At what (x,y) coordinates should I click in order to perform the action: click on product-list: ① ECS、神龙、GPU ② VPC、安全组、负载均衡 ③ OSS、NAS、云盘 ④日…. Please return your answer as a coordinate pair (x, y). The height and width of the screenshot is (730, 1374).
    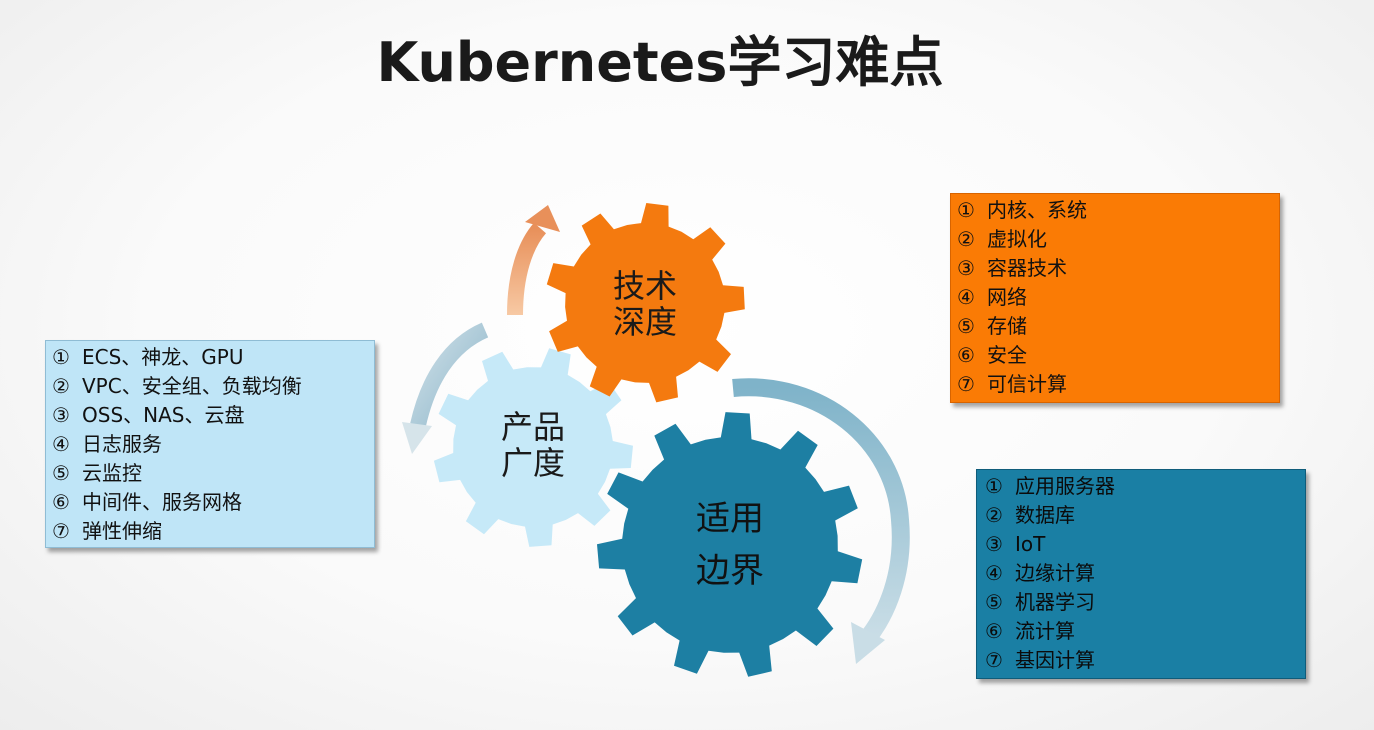
    Looking at the image, I should click on (210, 443).